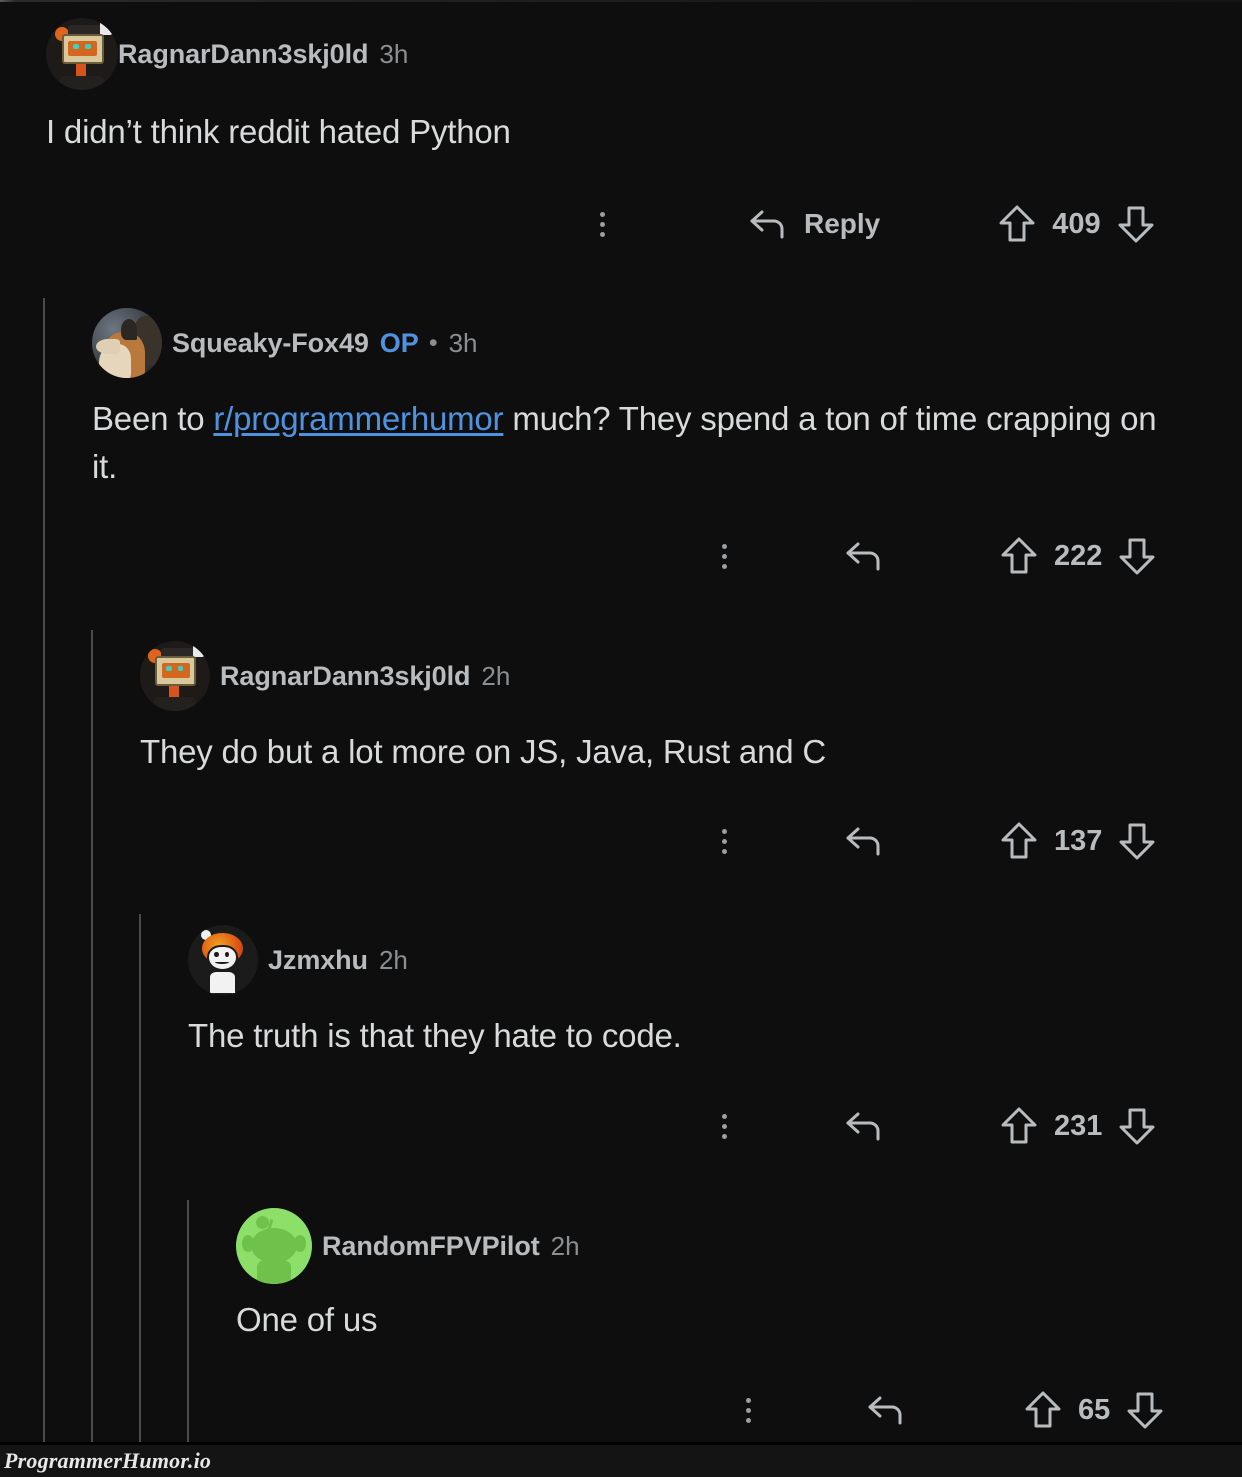 This screenshot has width=1242, height=1477. I want to click on subreddit-link: r/programmerhumor, so click(358, 418).